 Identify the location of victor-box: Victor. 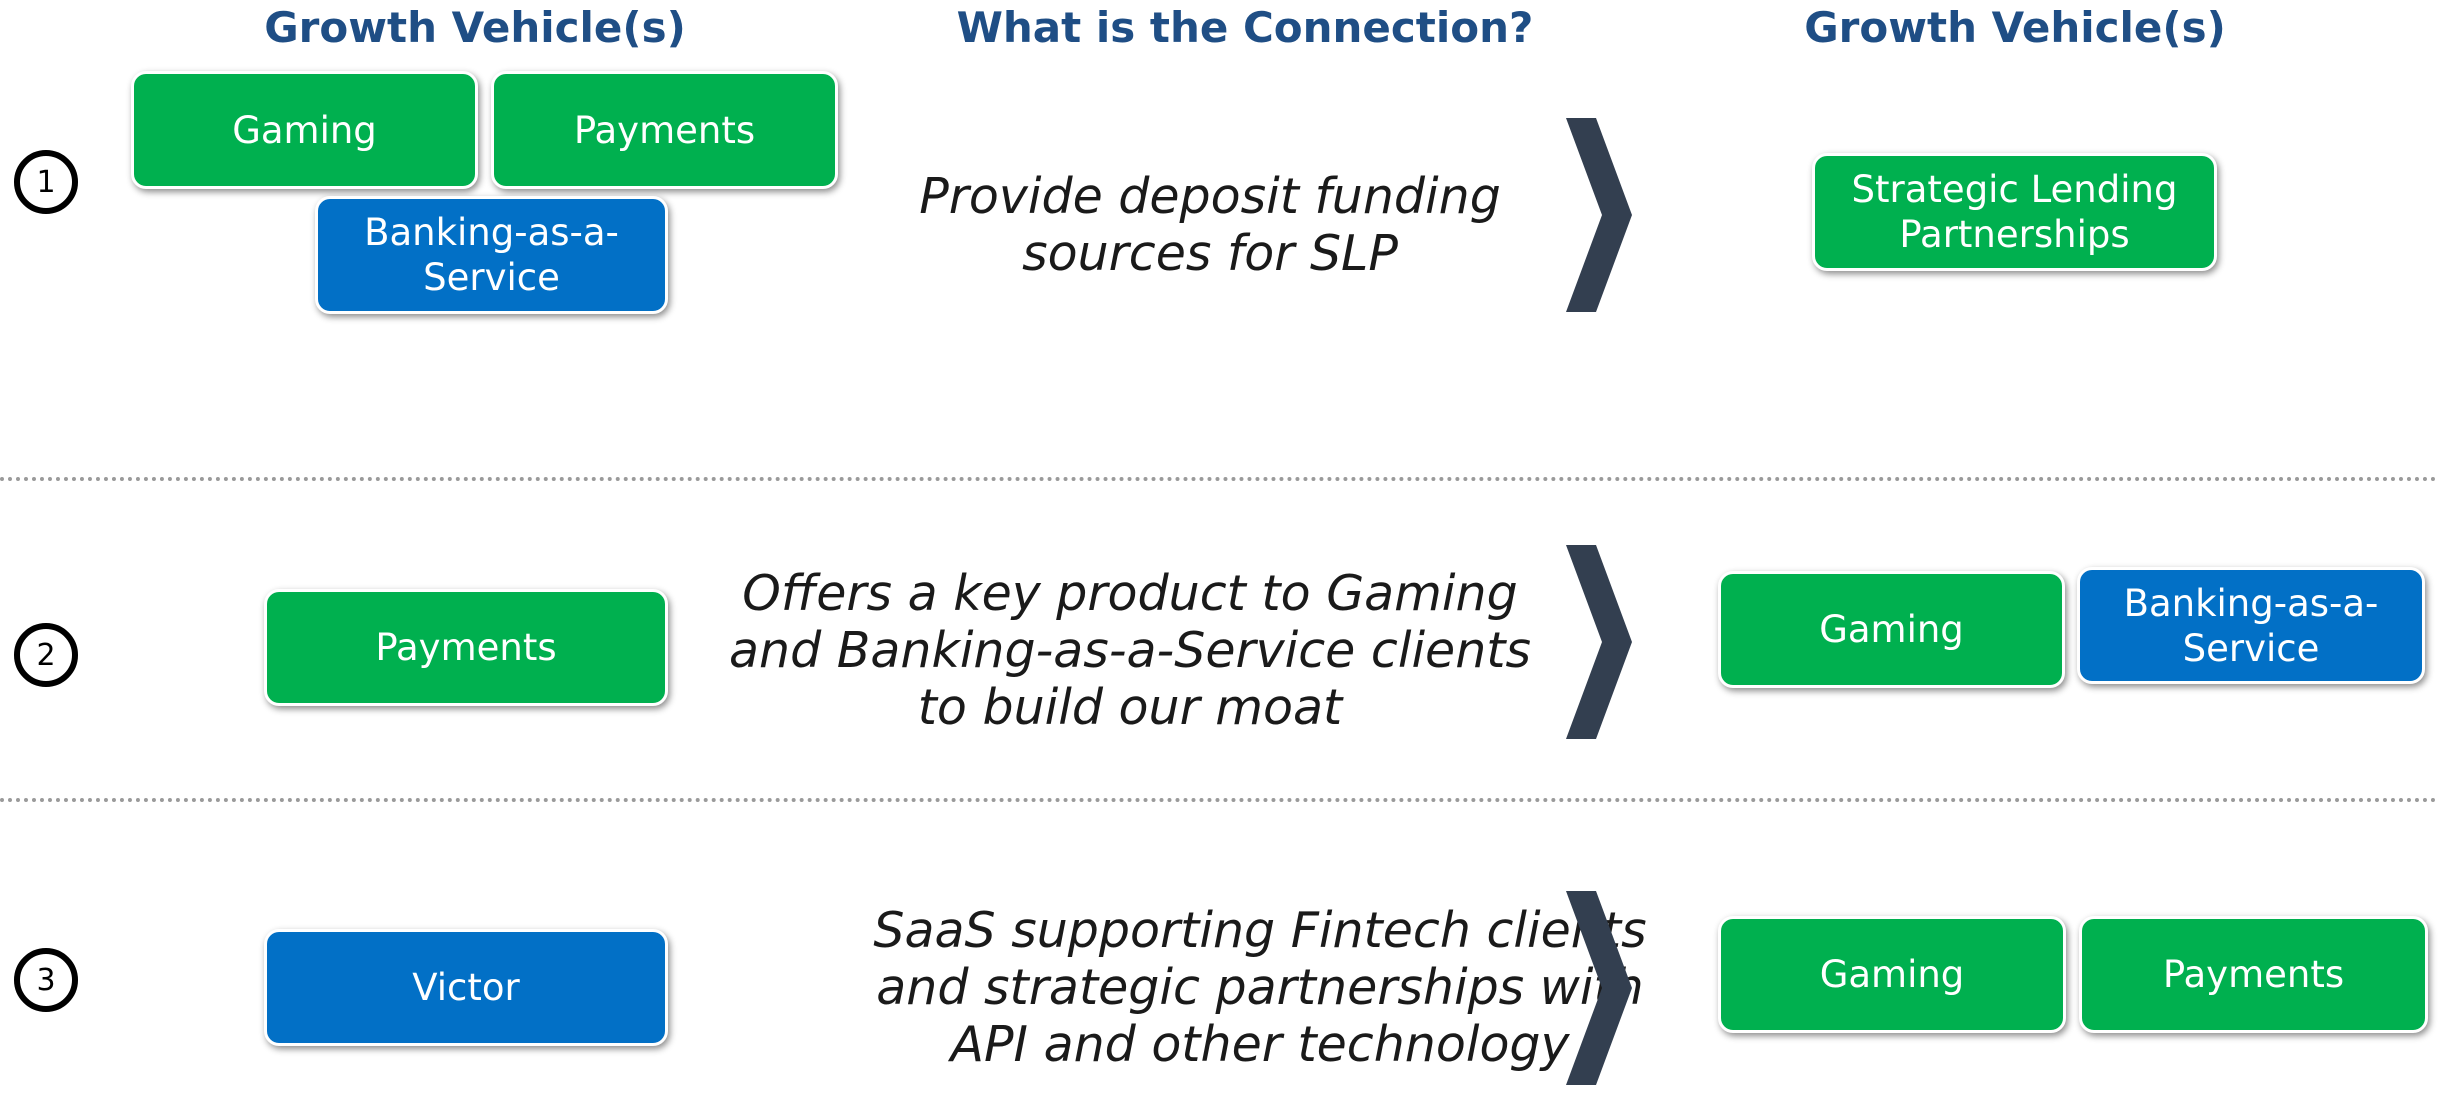
(466, 987).